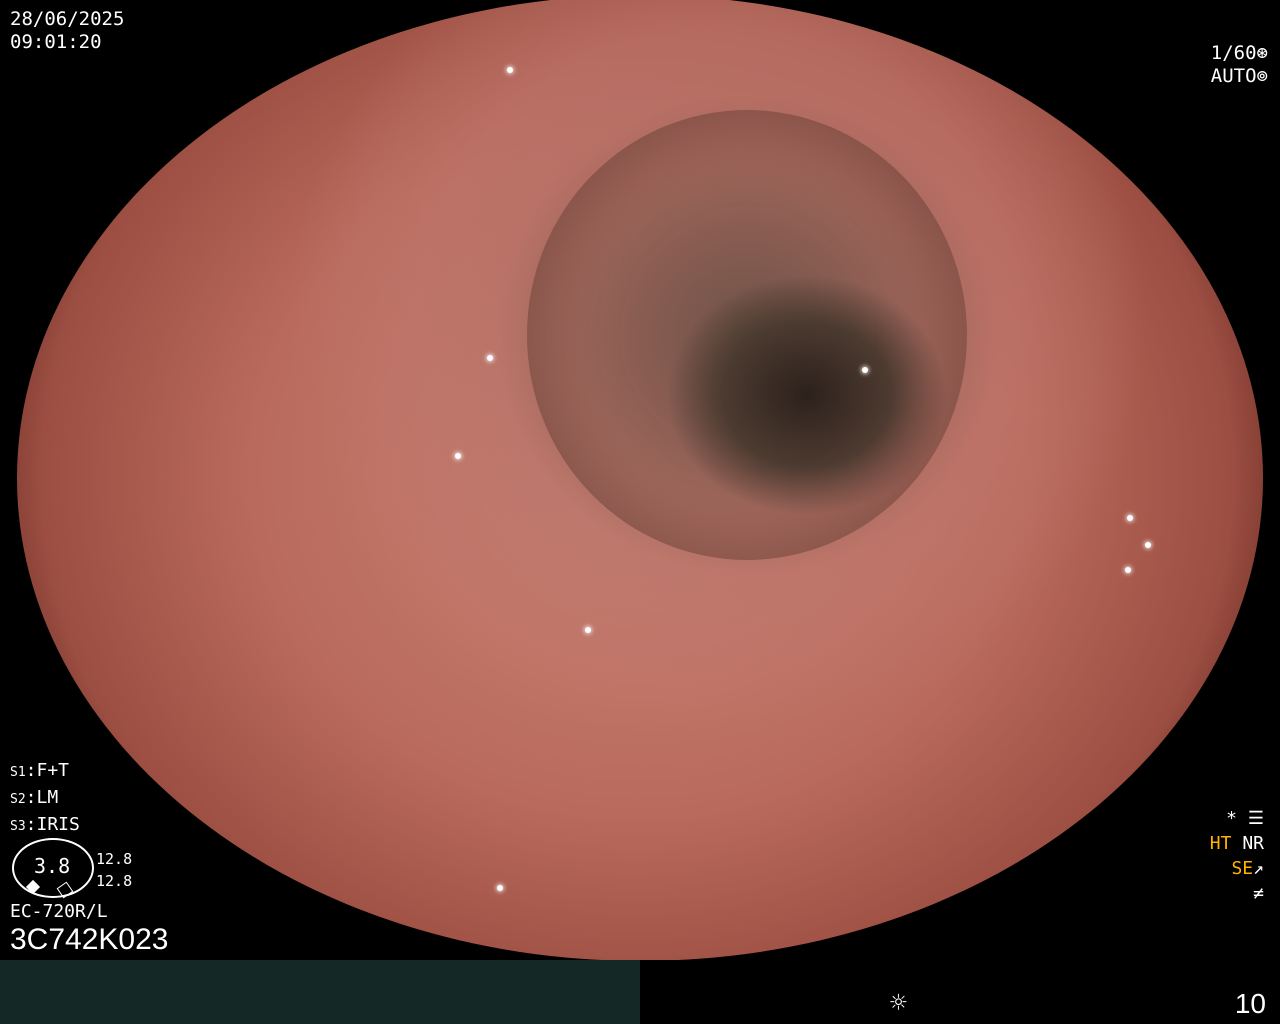 The image size is (1280, 1024). Describe the element at coordinates (1262, 53) in the screenshot. I see `aperture-icon: ⊛` at that location.